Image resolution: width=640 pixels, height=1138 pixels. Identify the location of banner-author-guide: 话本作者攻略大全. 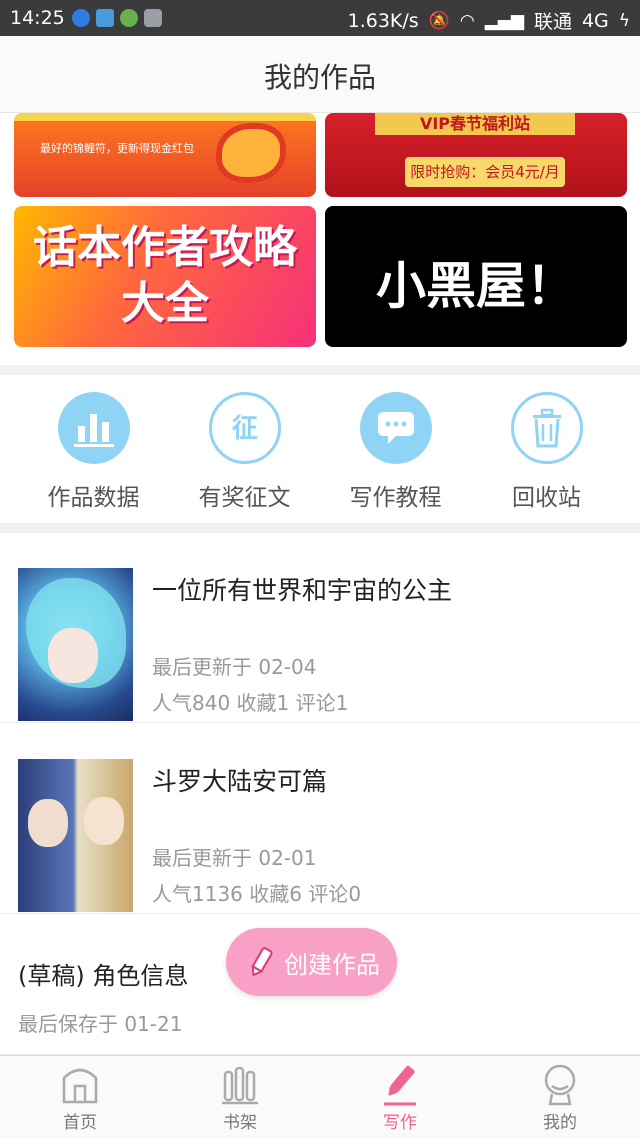
(165, 276).